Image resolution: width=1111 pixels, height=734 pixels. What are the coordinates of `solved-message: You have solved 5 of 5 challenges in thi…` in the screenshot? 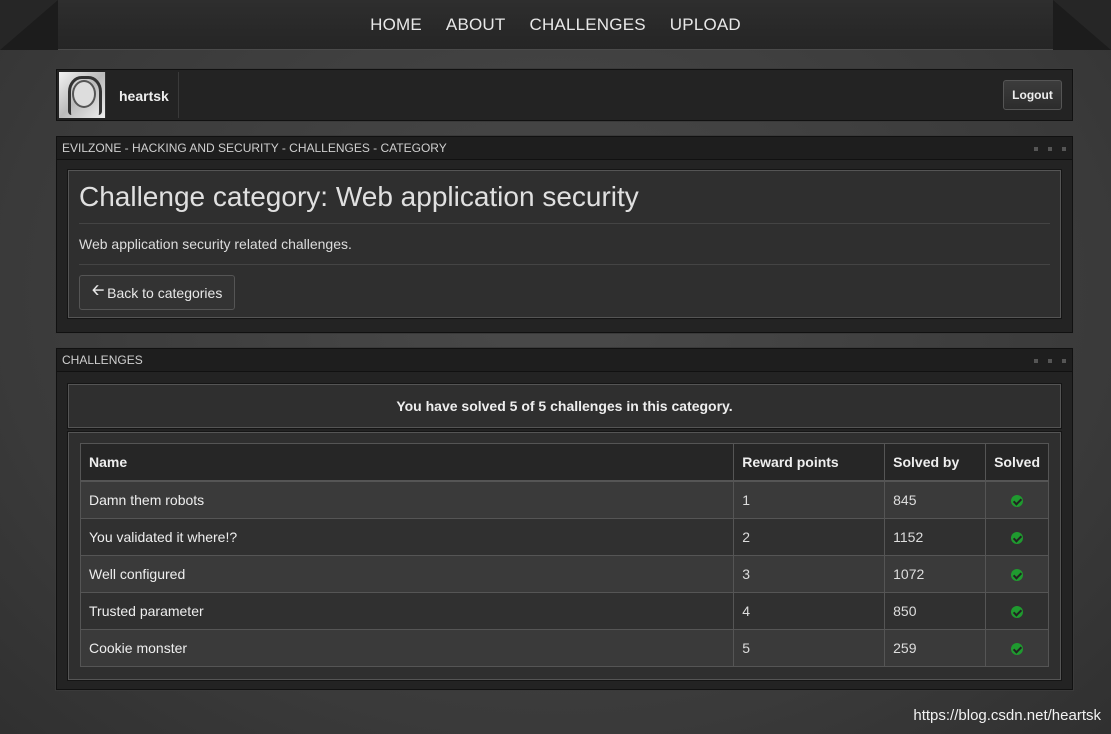 It's located at (564, 406).